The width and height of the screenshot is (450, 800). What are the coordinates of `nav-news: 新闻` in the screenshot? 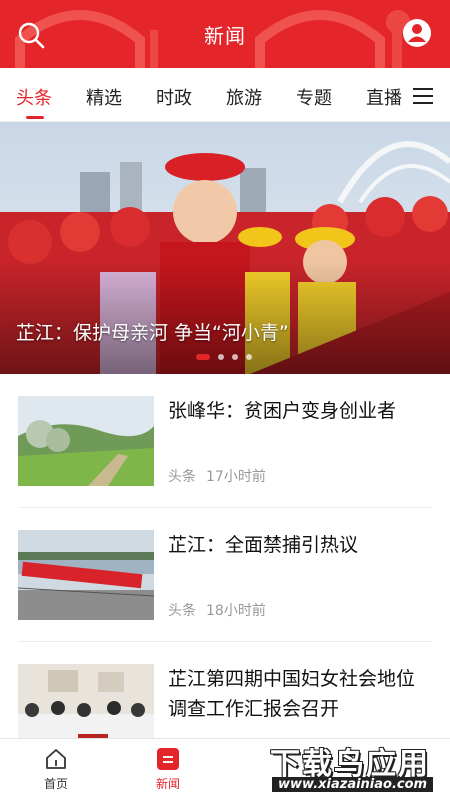 It's located at (168, 769).